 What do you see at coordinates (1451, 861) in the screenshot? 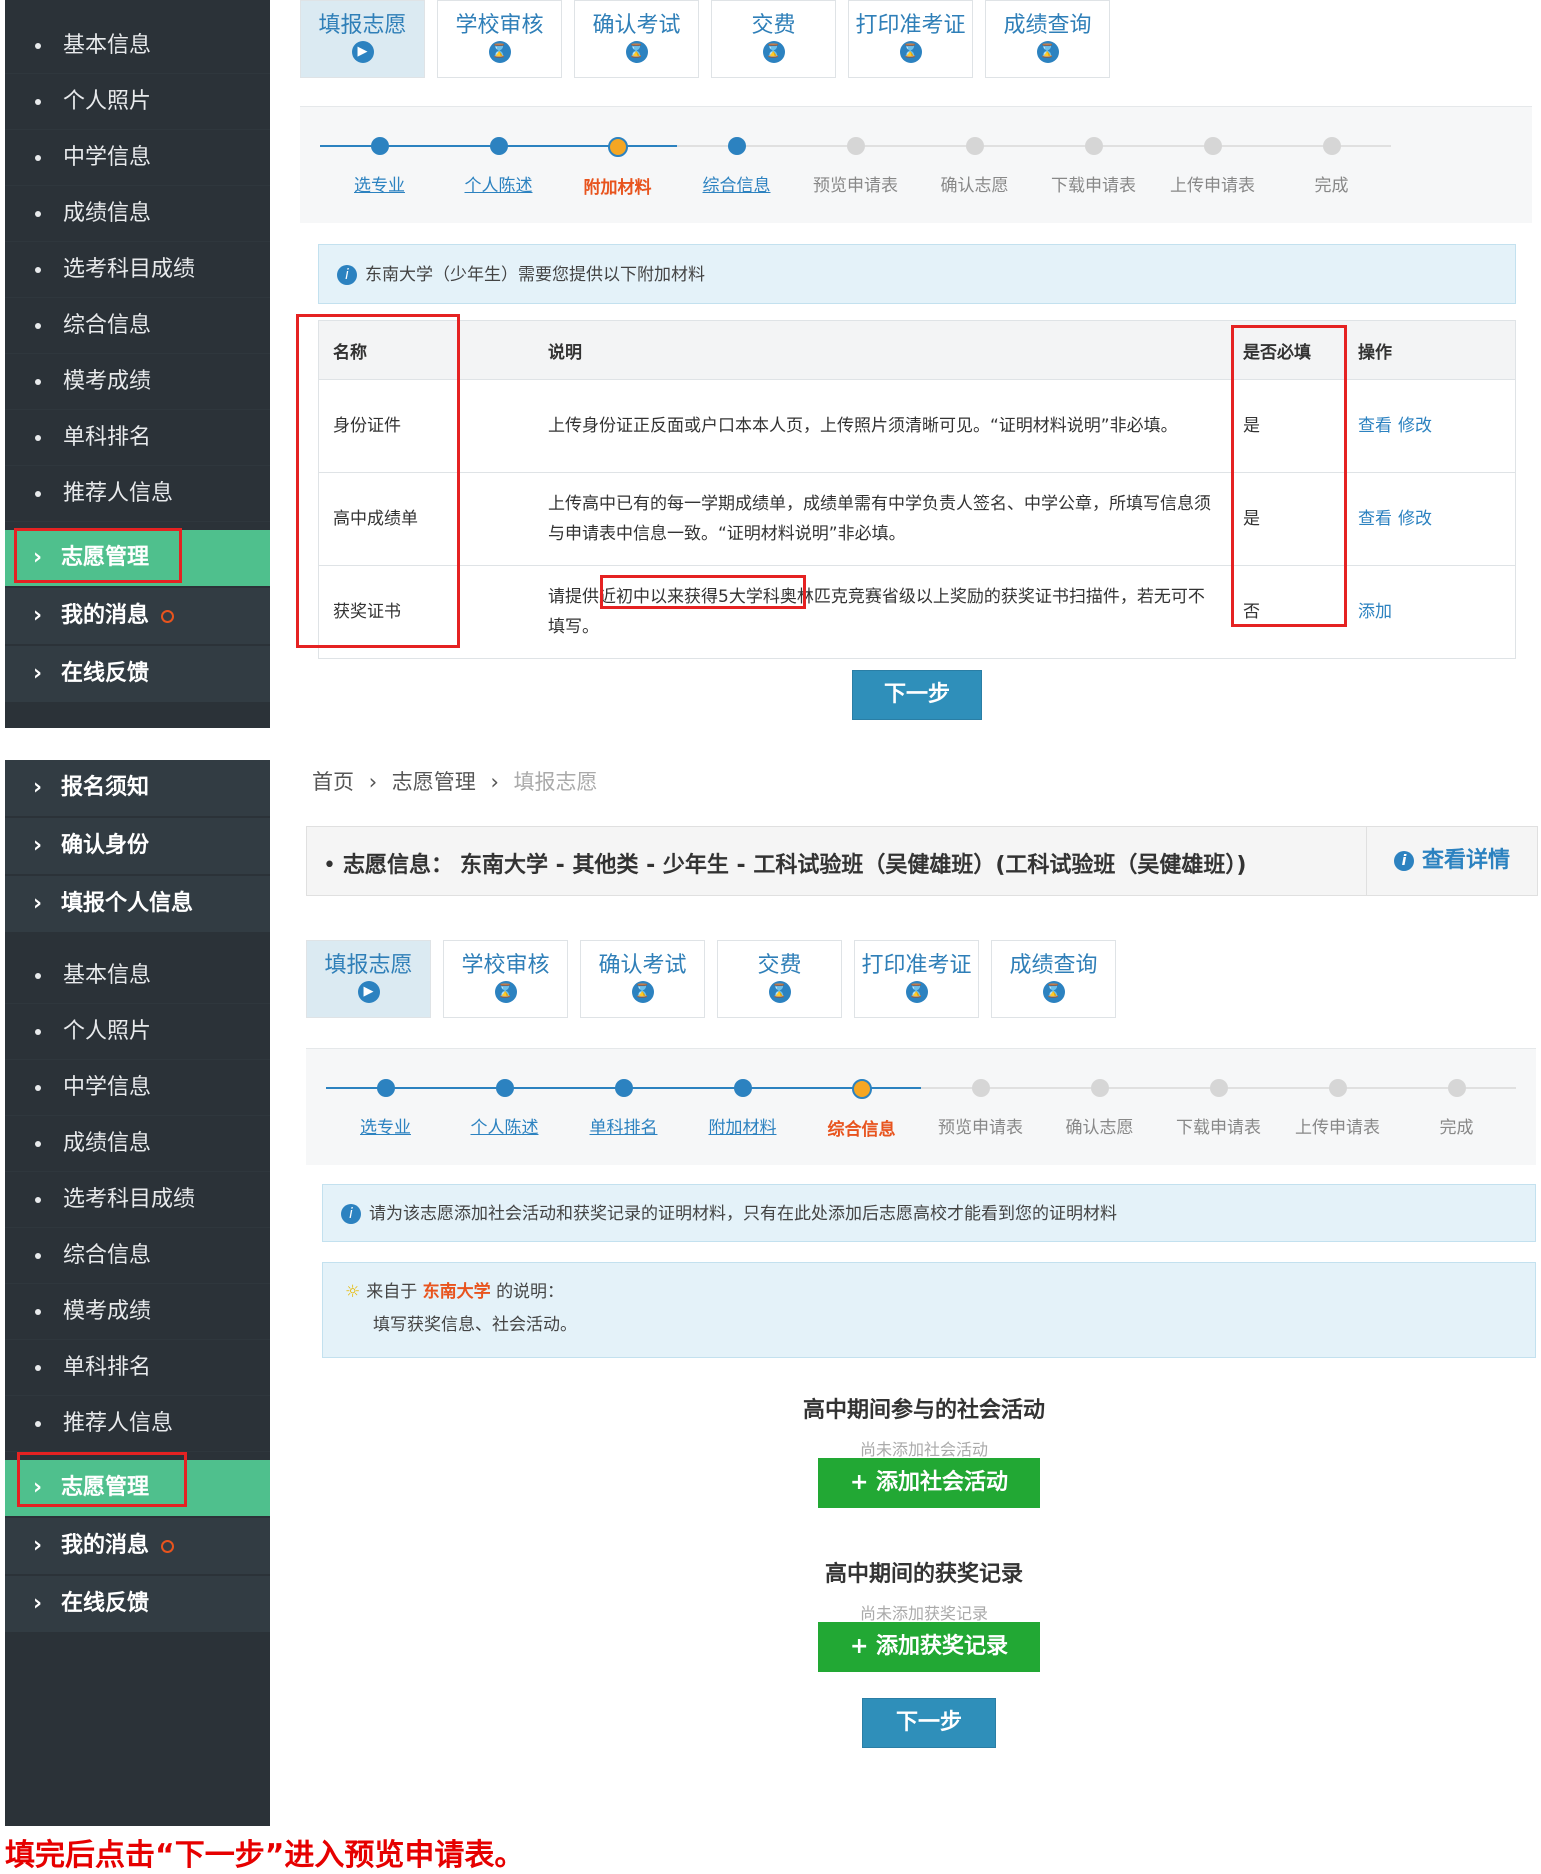
I see `view-details-link: i 查看详情` at bounding box center [1451, 861].